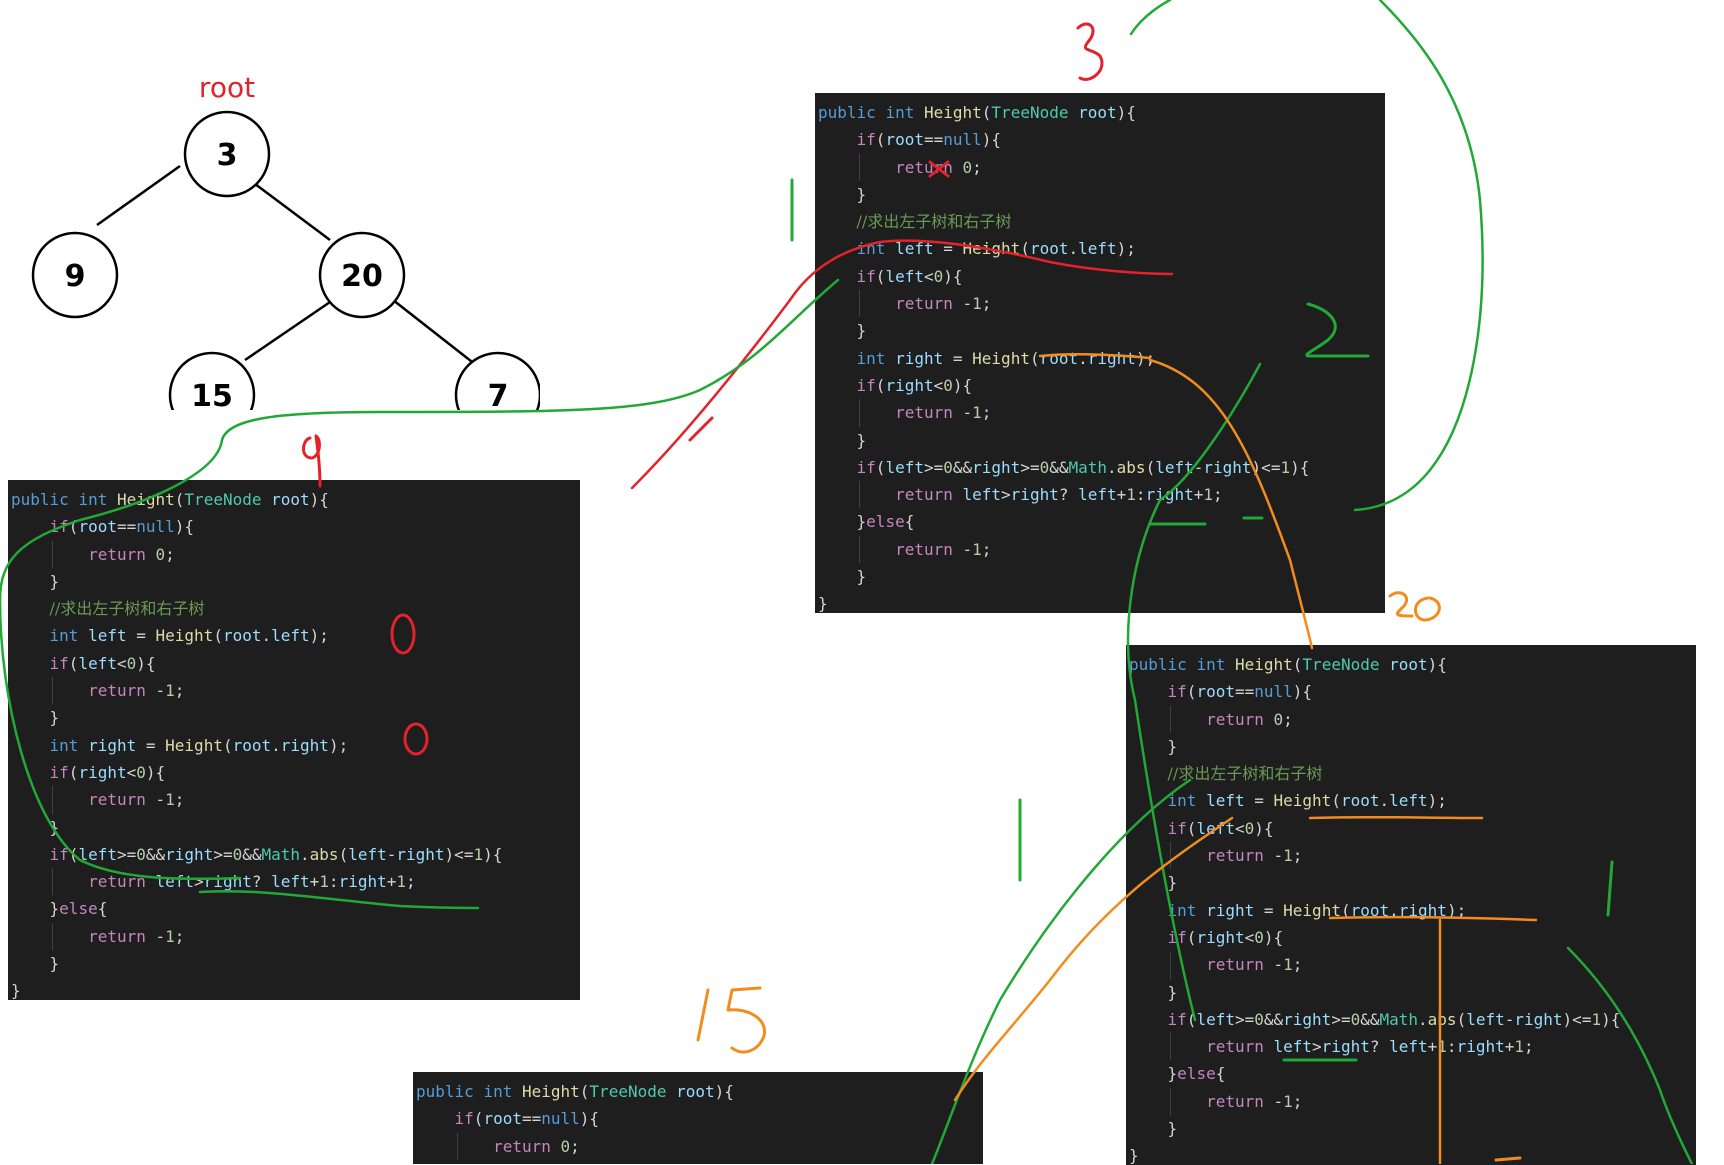 This screenshot has height=1165, width=1724. I want to click on tree-node-7: 7, so click(498, 394).